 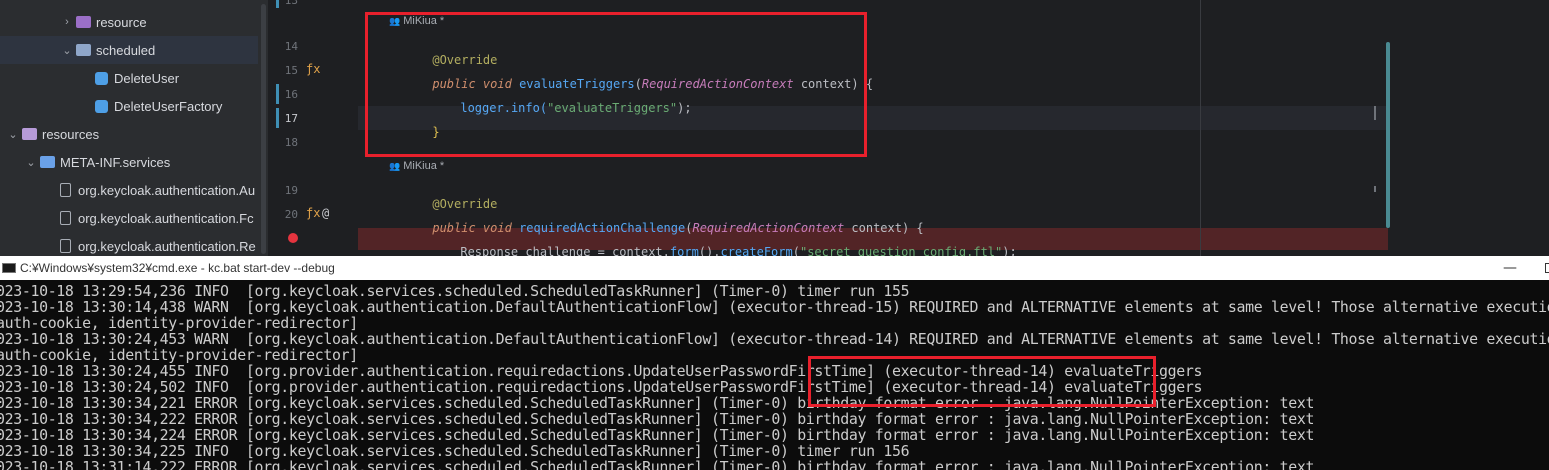 I want to click on breakpoint-icon, so click(x=293, y=238).